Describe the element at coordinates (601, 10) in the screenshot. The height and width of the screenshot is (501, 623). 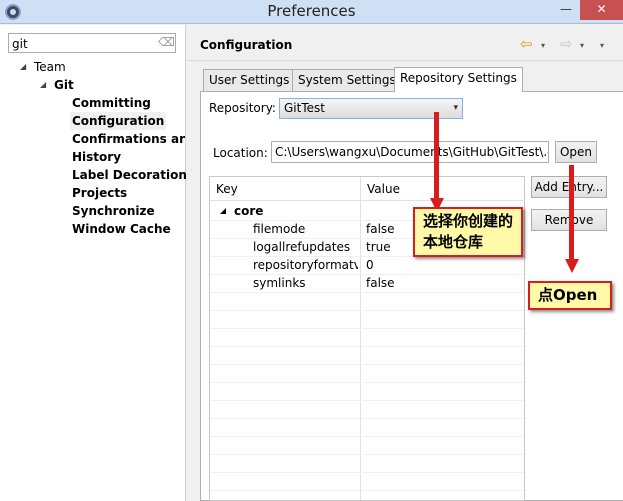
I see `close-button: ✕` at that location.